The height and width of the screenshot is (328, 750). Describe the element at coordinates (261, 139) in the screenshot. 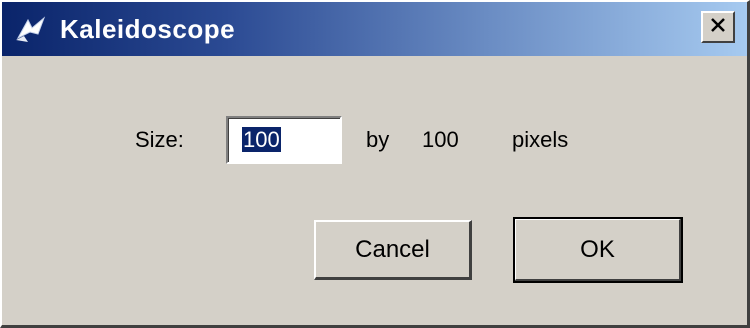

I see `width-input-value: 100` at that location.